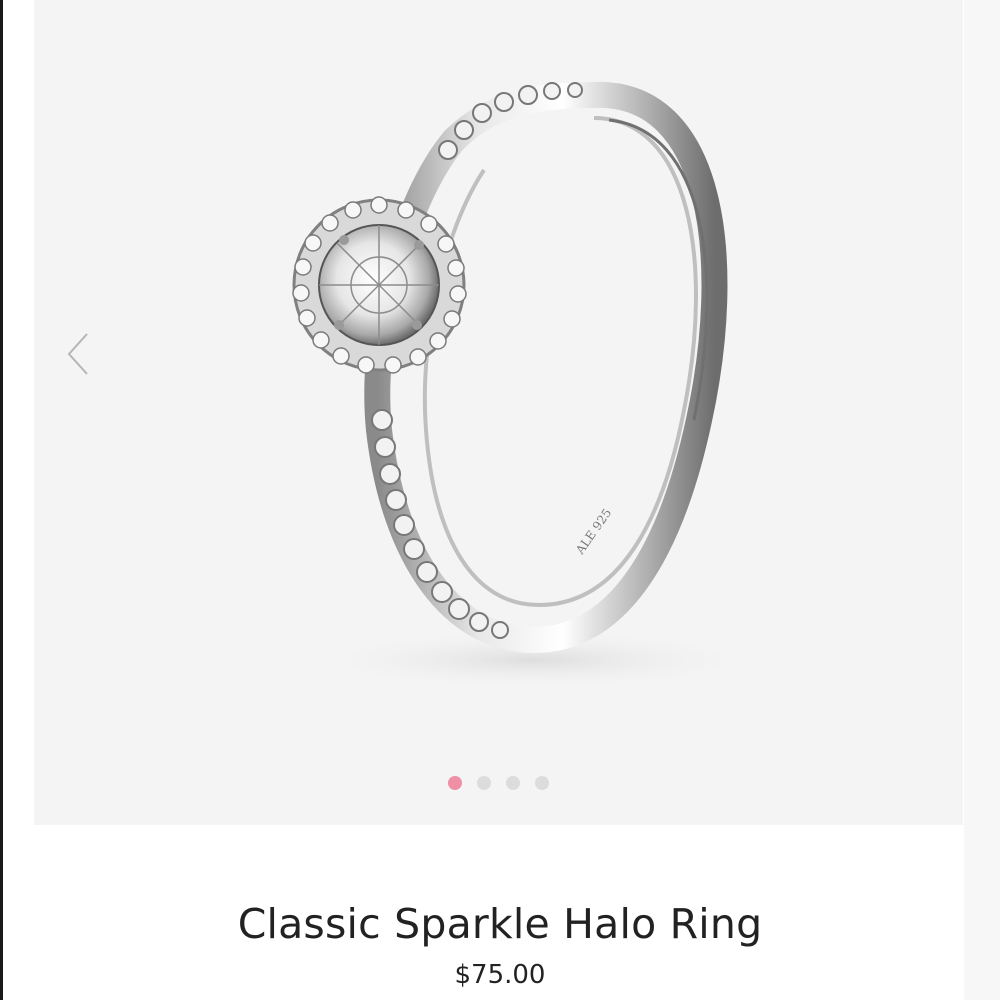 This screenshot has height=1000, width=1000. I want to click on product-title: Classic Sparkle Halo Ring, so click(500, 924).